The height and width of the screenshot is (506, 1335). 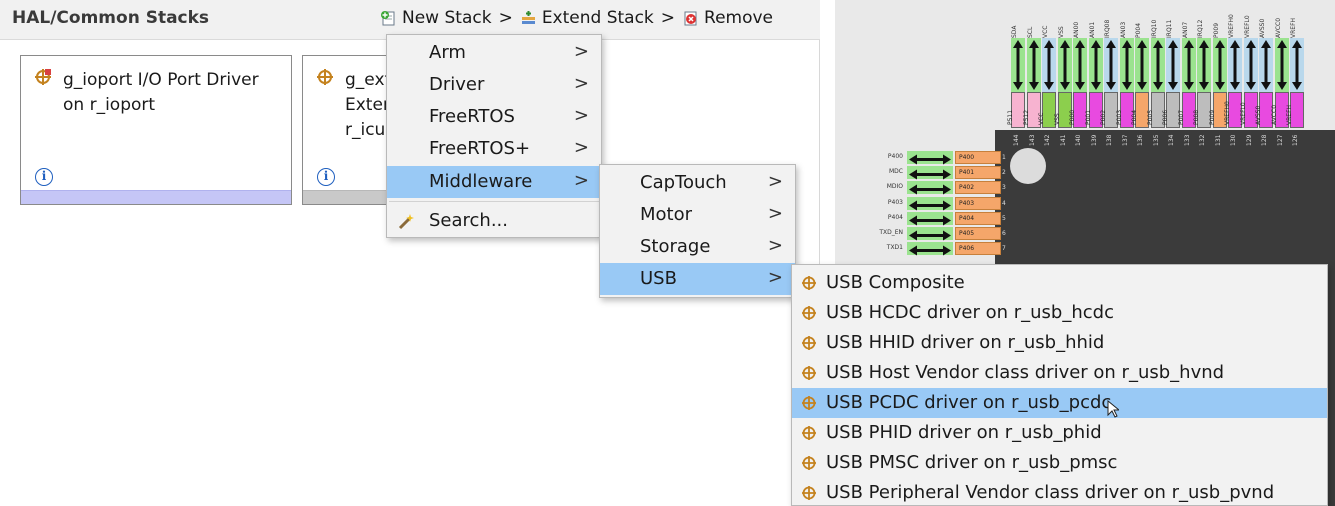 What do you see at coordinates (1262, 28) in the screenshot?
I see `pin-name-label: AVSS0` at bounding box center [1262, 28].